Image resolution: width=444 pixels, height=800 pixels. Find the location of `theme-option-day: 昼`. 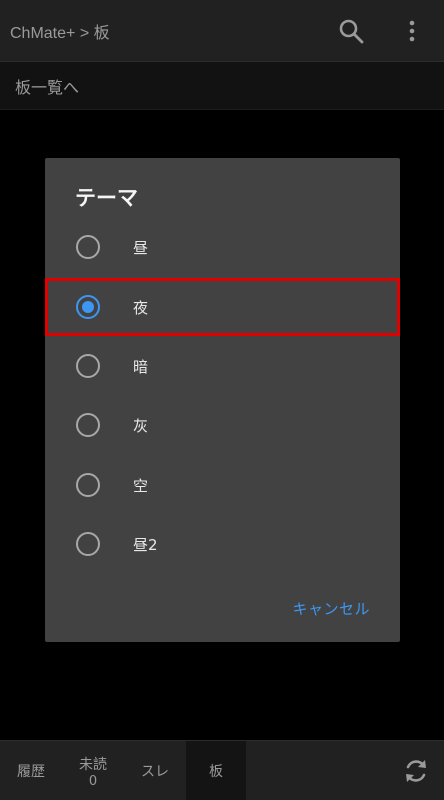

theme-option-day: 昼 is located at coordinates (222, 247).